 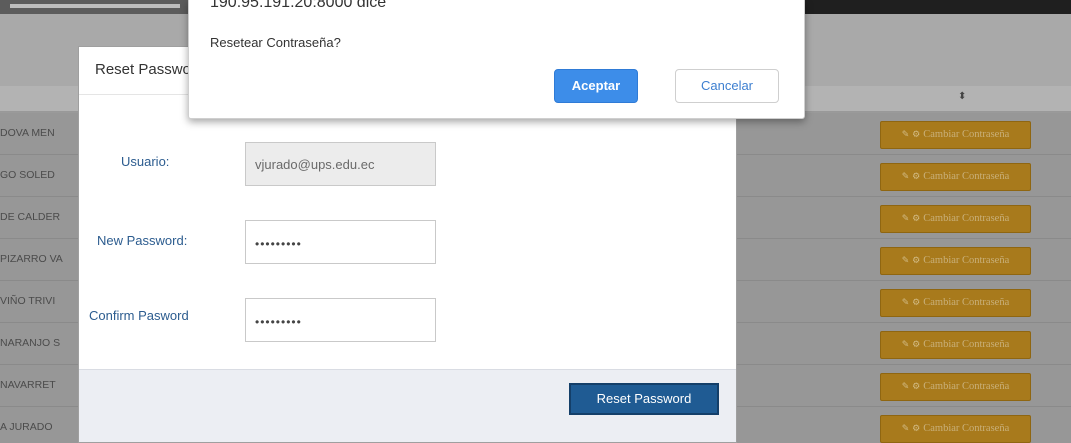 What do you see at coordinates (30, 217) in the screenshot?
I see `row-name: DE CALDER` at bounding box center [30, 217].